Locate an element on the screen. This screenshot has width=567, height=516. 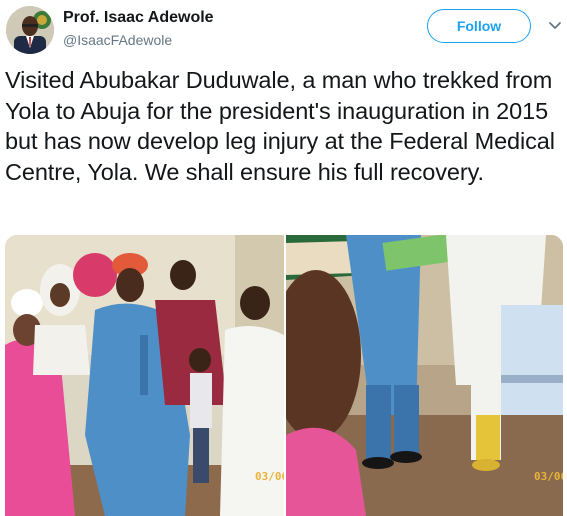
follow-button: Follow is located at coordinates (479, 26).